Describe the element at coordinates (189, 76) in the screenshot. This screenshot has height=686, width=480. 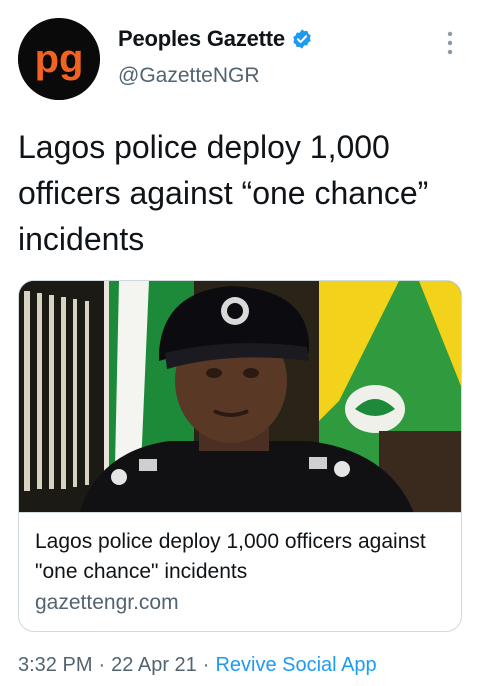
I see `author-handle: @GazetteNGR` at that location.